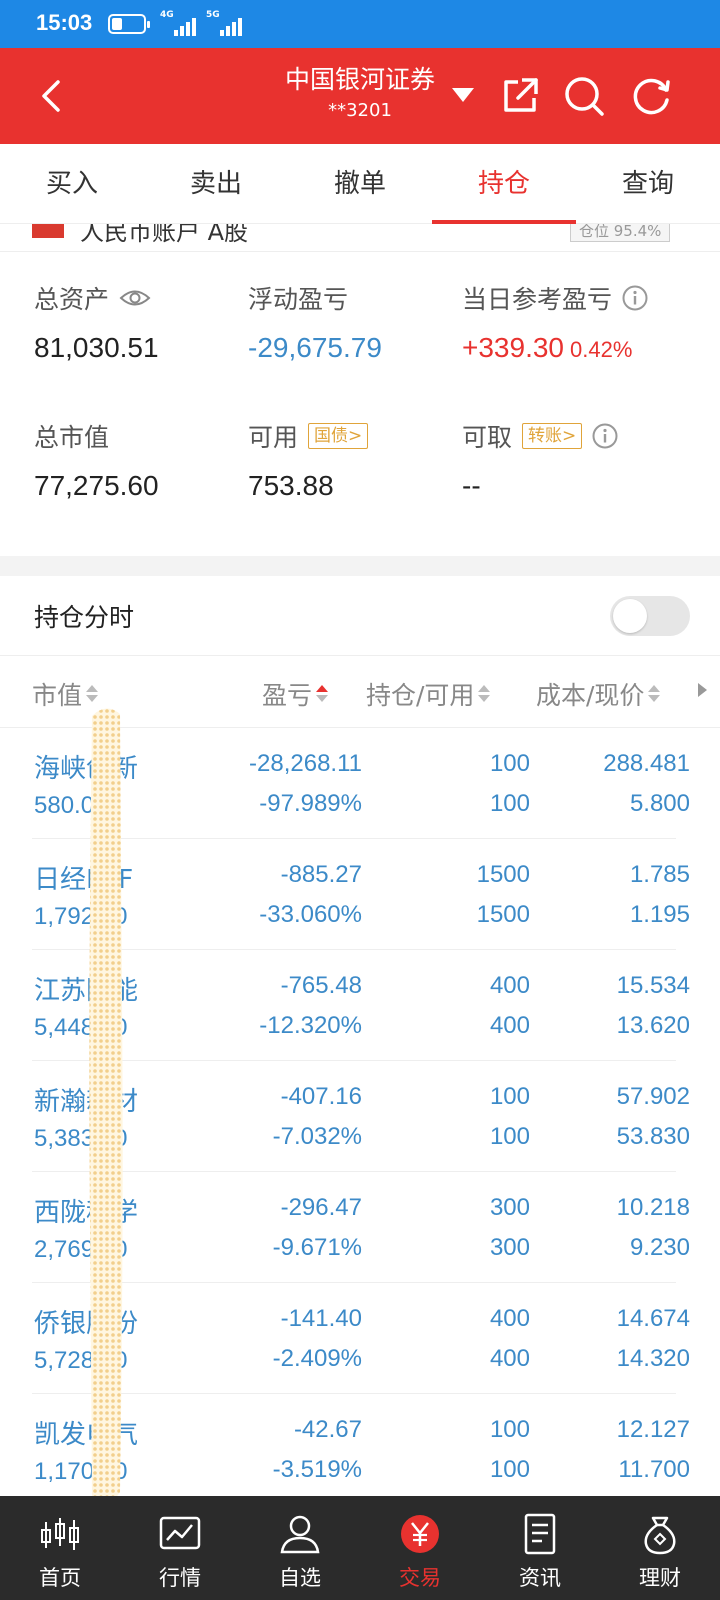 This screenshot has height=1600, width=720. Describe the element at coordinates (135, 298) in the screenshot. I see `eye-icon` at that location.